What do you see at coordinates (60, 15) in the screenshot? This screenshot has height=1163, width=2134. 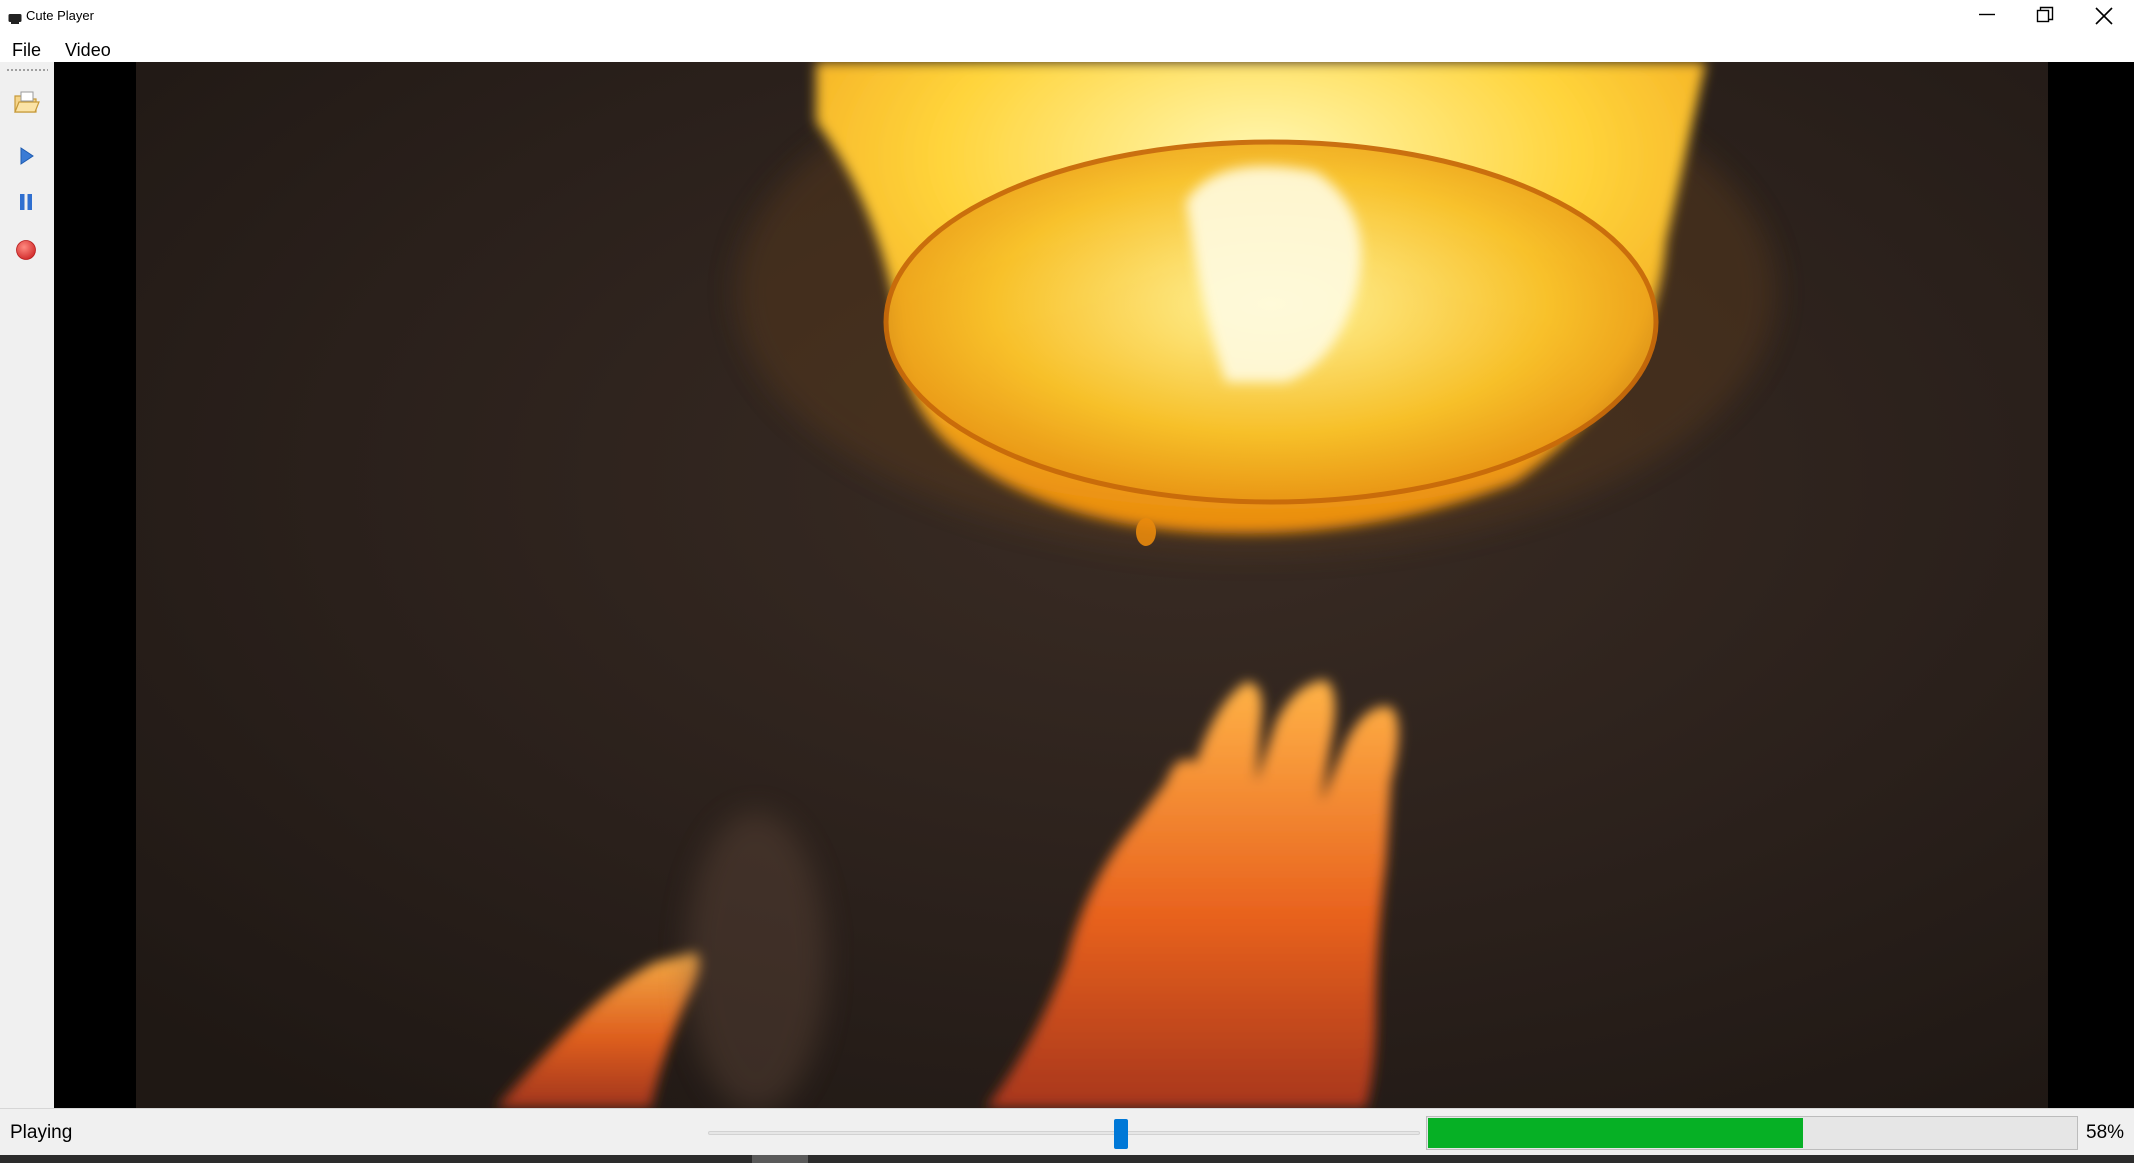 I see `window-title: Cute Player` at bounding box center [60, 15].